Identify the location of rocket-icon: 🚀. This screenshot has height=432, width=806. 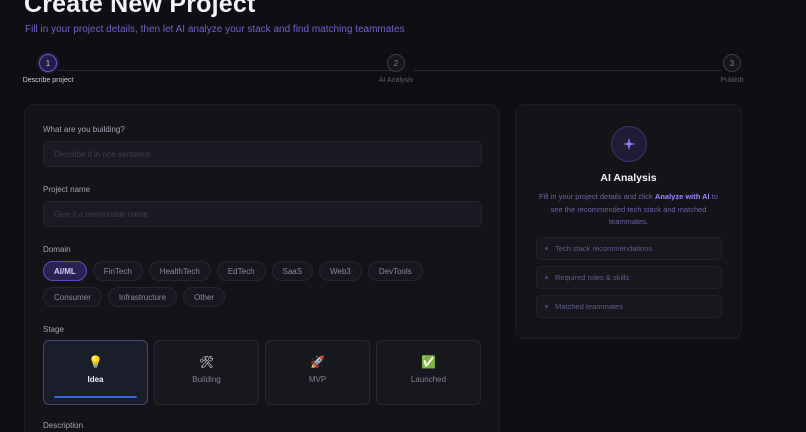
(317, 362).